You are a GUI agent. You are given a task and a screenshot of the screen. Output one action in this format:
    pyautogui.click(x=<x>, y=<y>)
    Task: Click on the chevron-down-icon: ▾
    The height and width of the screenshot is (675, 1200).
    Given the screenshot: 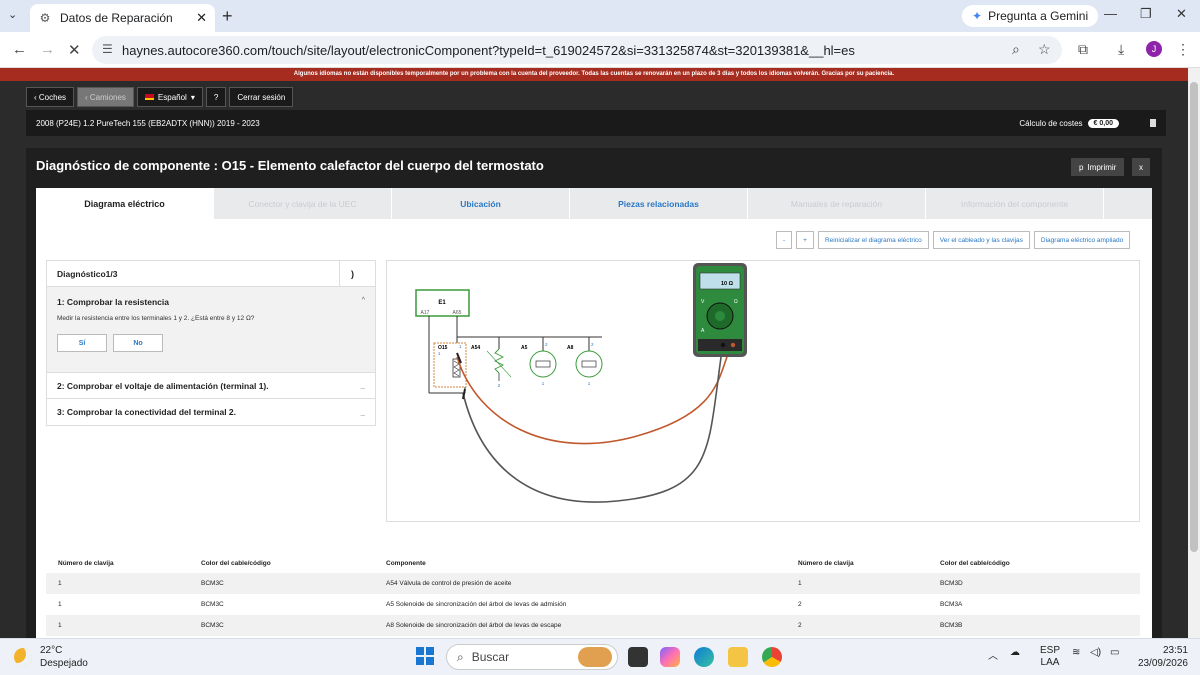 What is the action you would take?
    pyautogui.click(x=192, y=97)
    